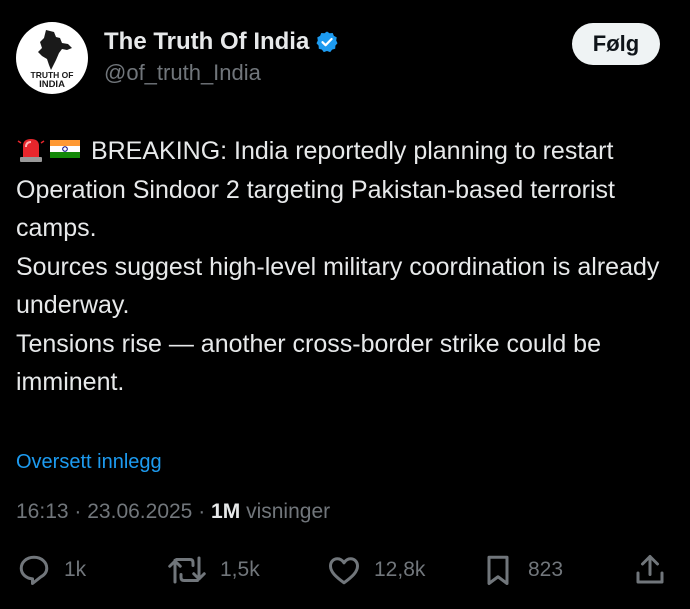  I want to click on reply-button: 1k, so click(51, 570).